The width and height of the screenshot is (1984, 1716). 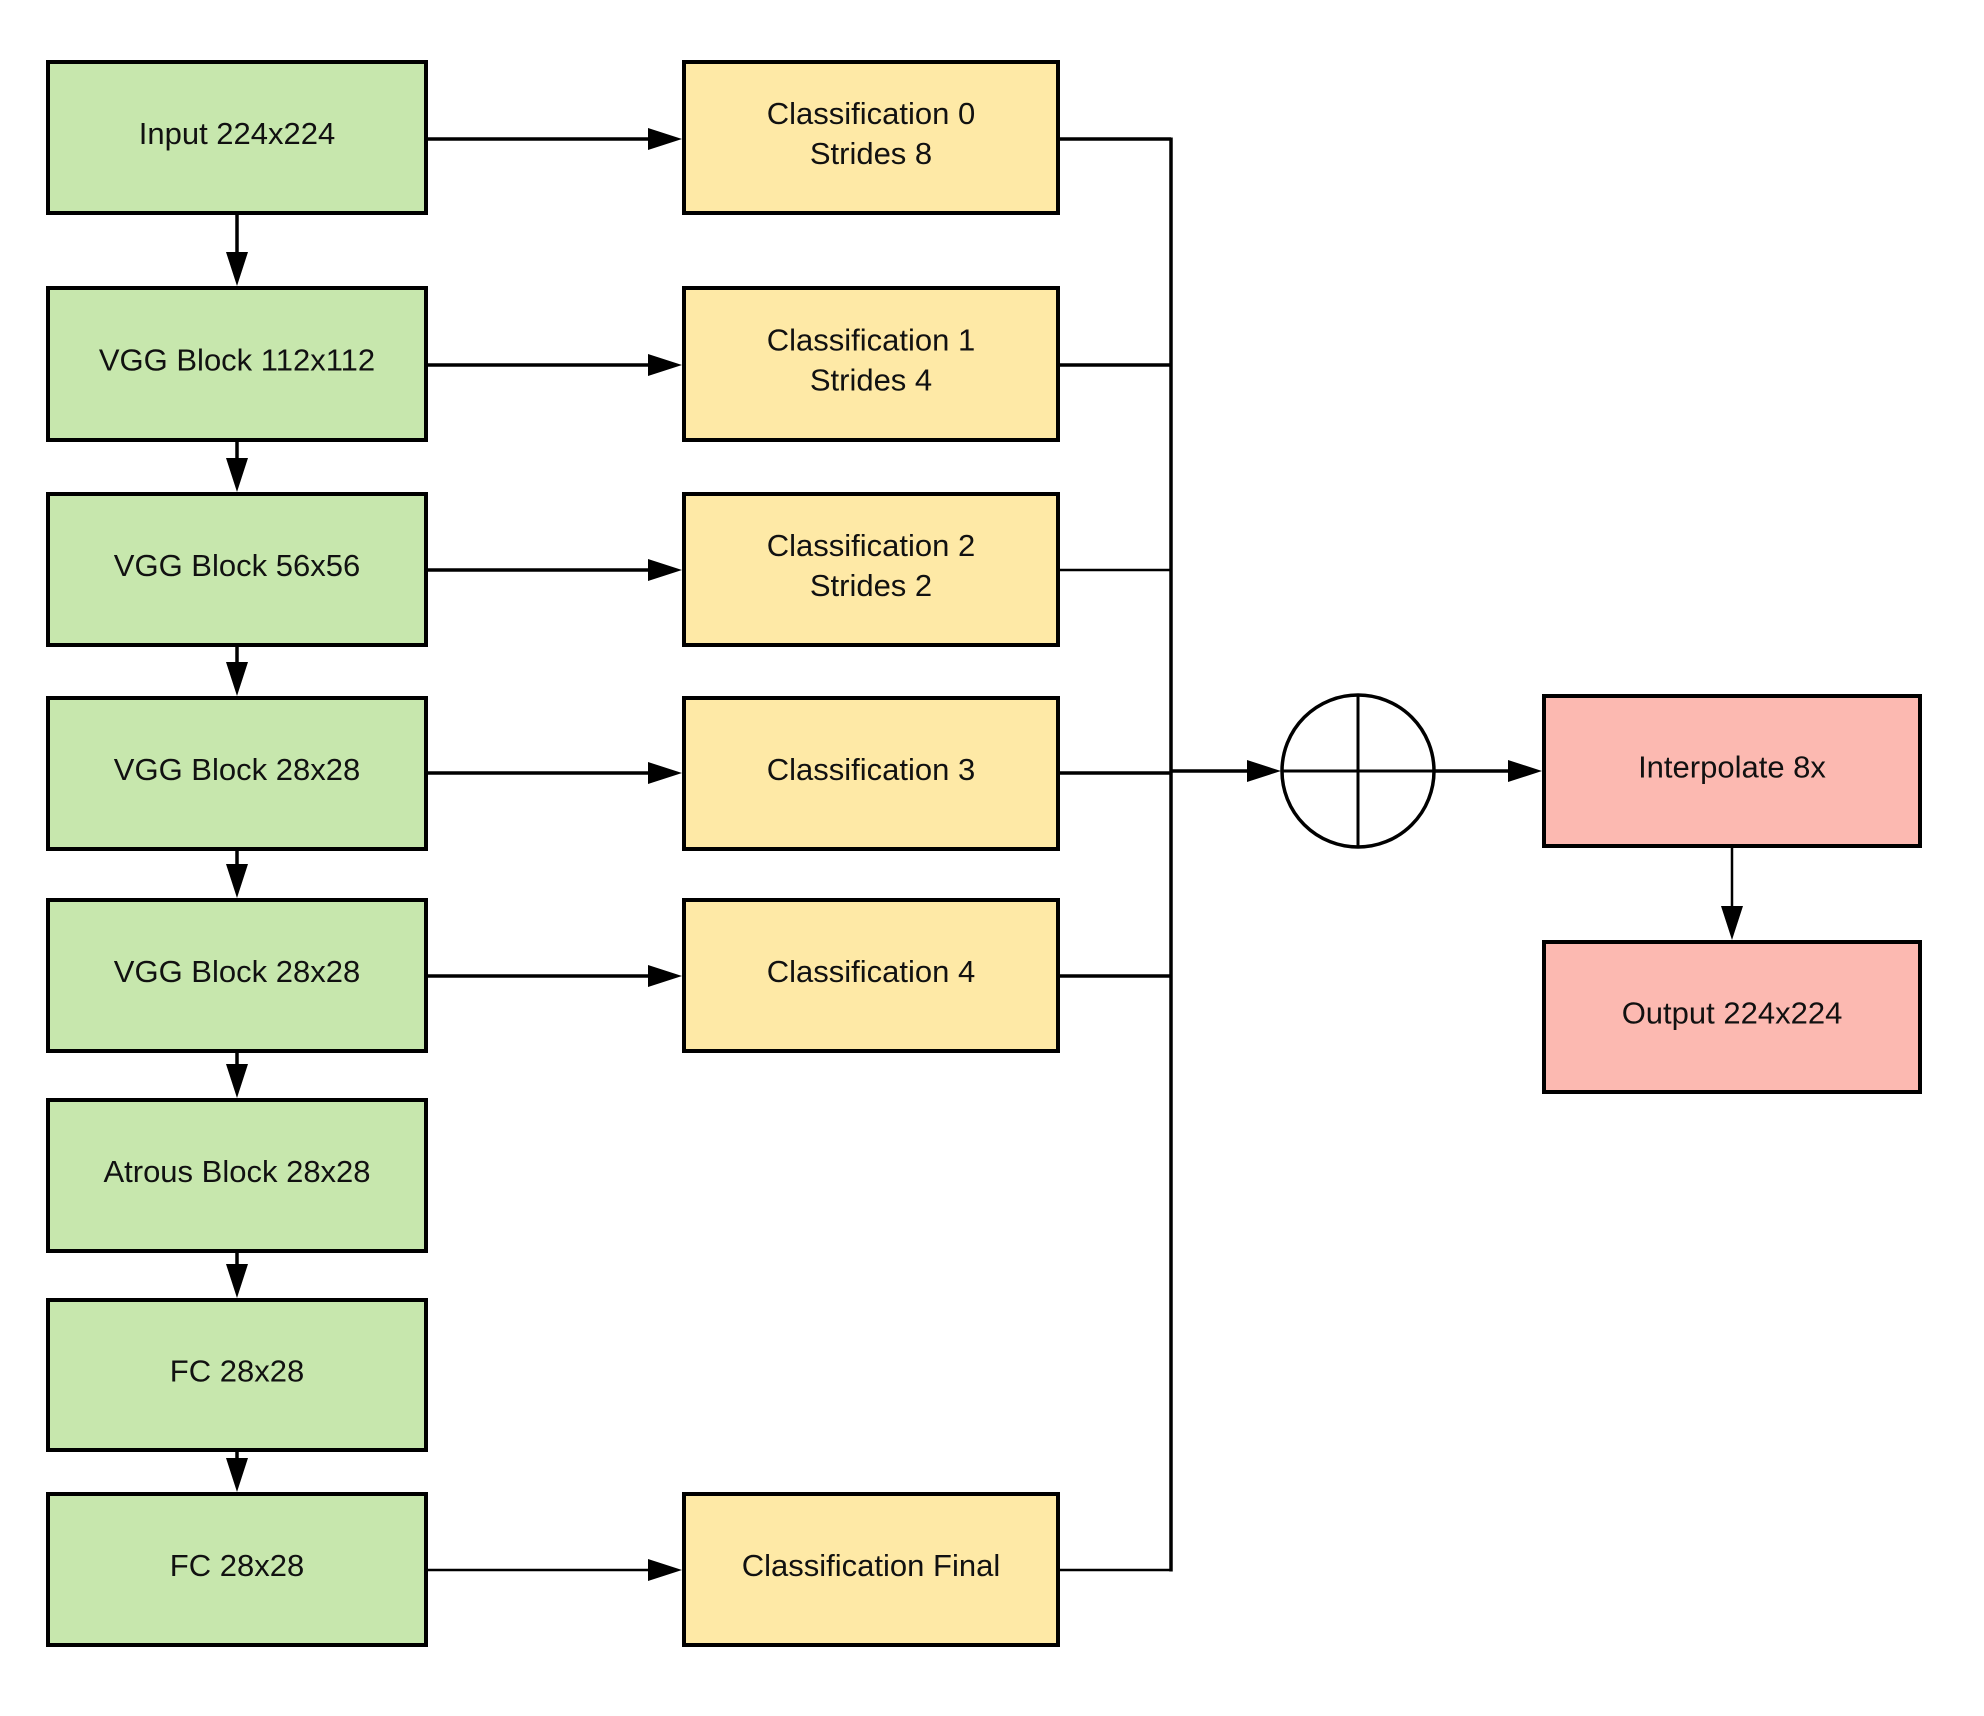 What do you see at coordinates (237, 269) in the screenshot?
I see `edge-input-to-vgg112-arrowhead-icon` at bounding box center [237, 269].